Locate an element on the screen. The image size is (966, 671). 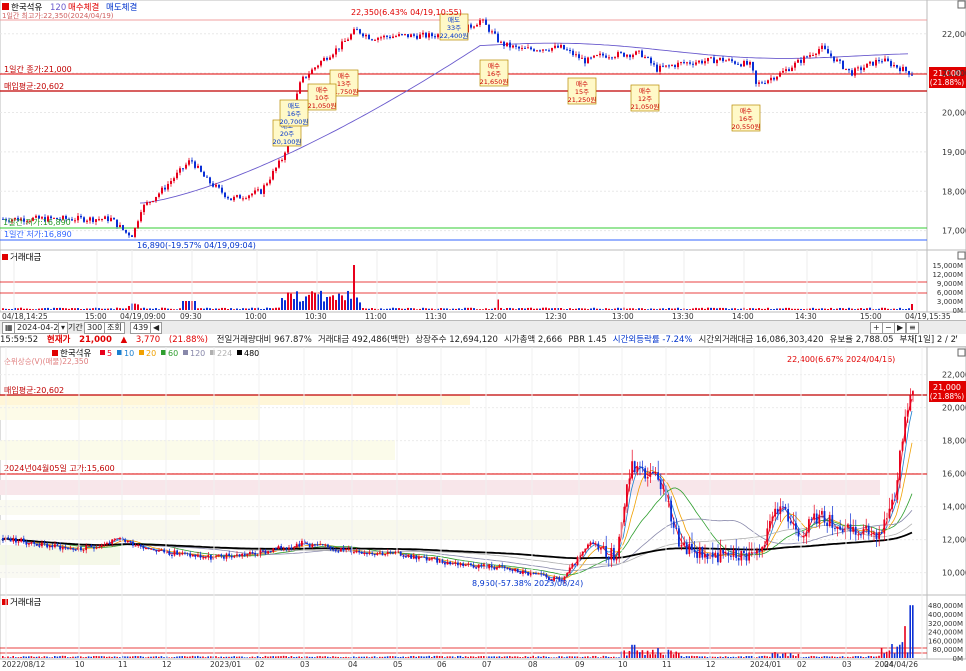
settings-icon: ≡ is located at coordinates (912, 328).